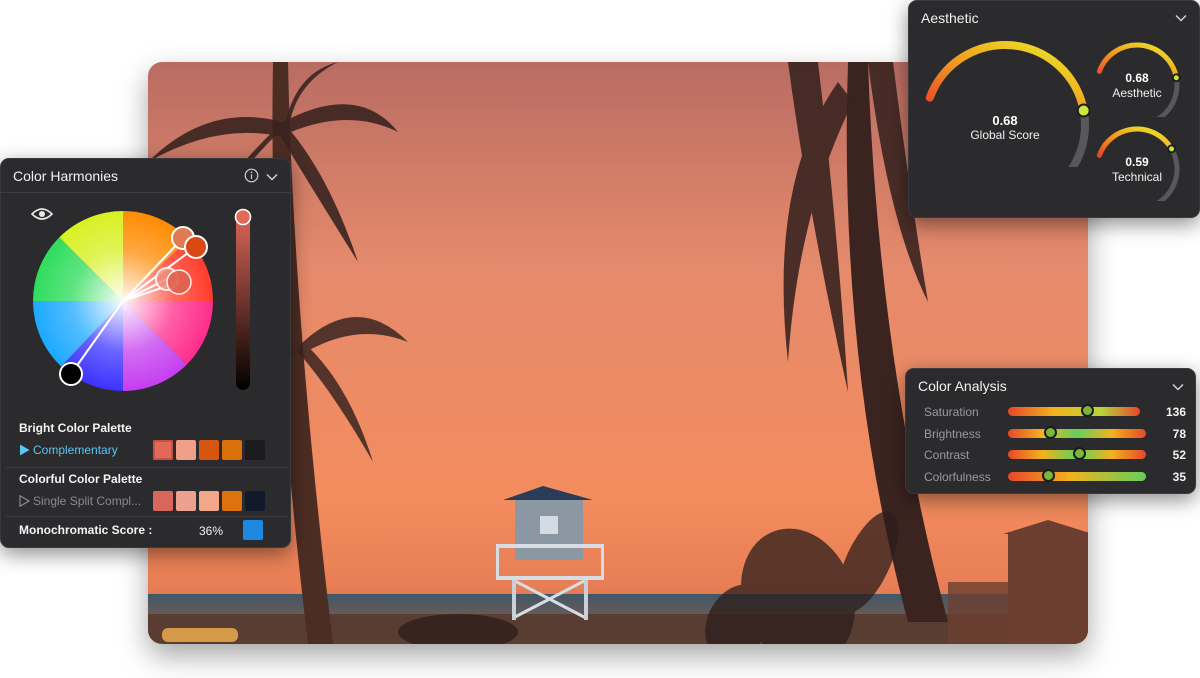  What do you see at coordinates (1137, 177) in the screenshot?
I see `technical-score-label: Technical` at bounding box center [1137, 177].